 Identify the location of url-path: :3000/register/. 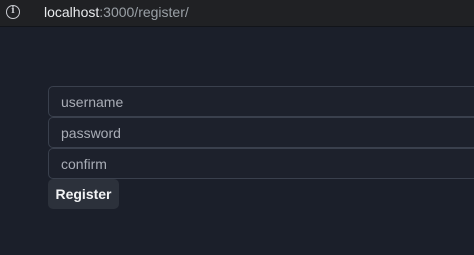
(144, 12).